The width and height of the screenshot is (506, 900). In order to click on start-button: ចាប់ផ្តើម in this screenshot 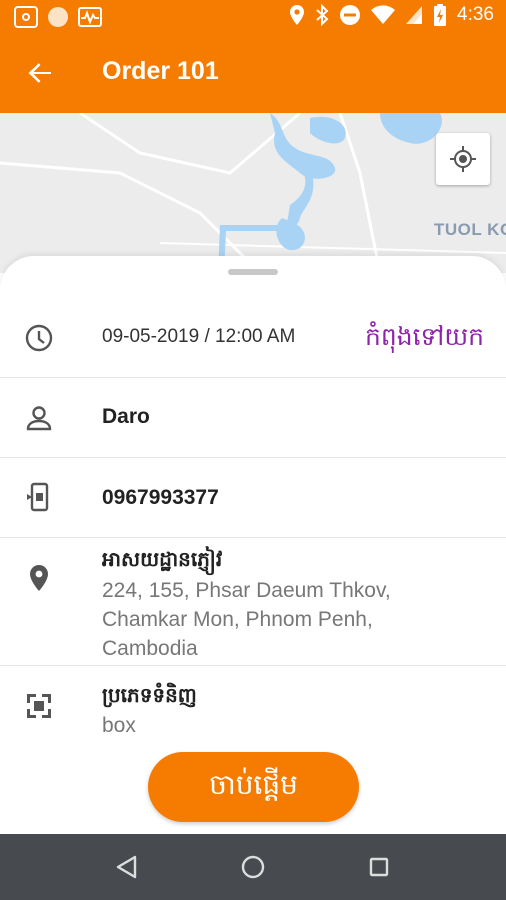, I will do `click(253, 787)`.